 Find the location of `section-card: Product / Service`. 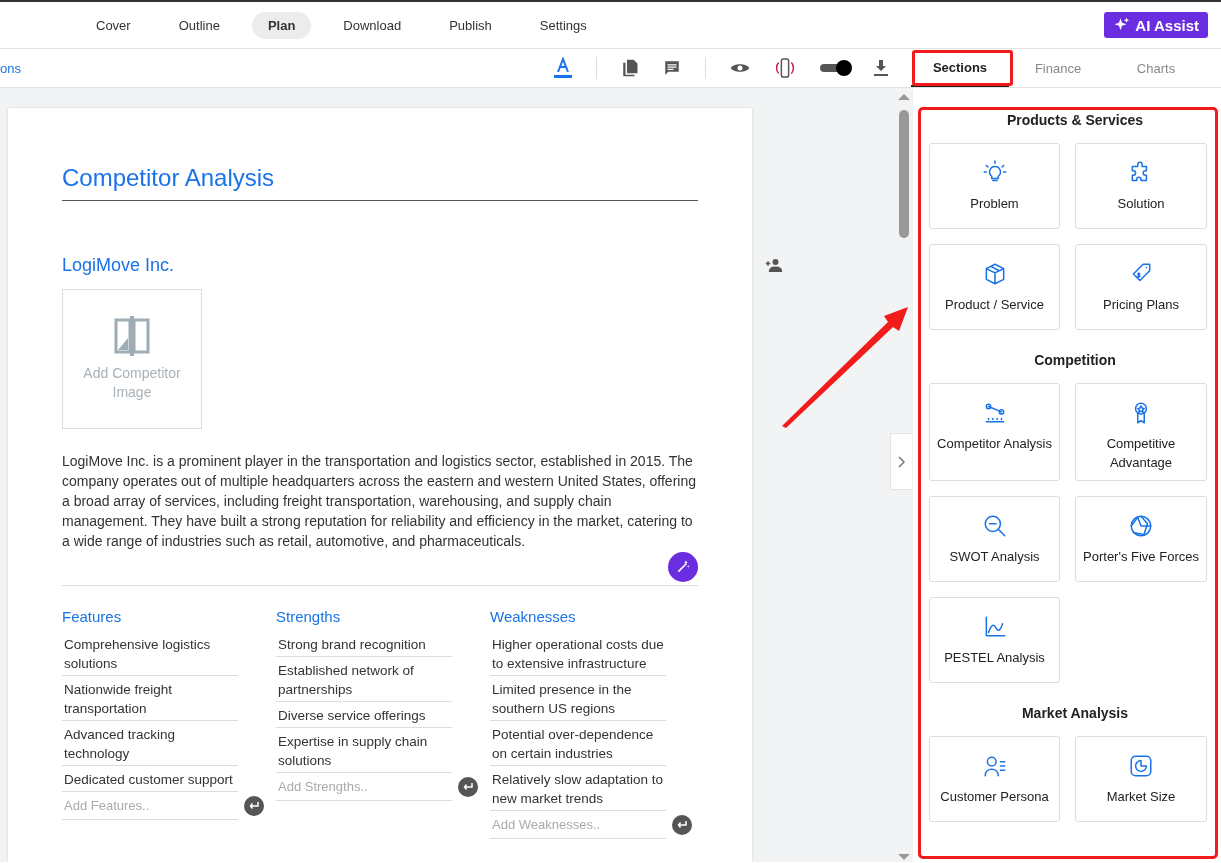

section-card: Product / Service is located at coordinates (994, 287).